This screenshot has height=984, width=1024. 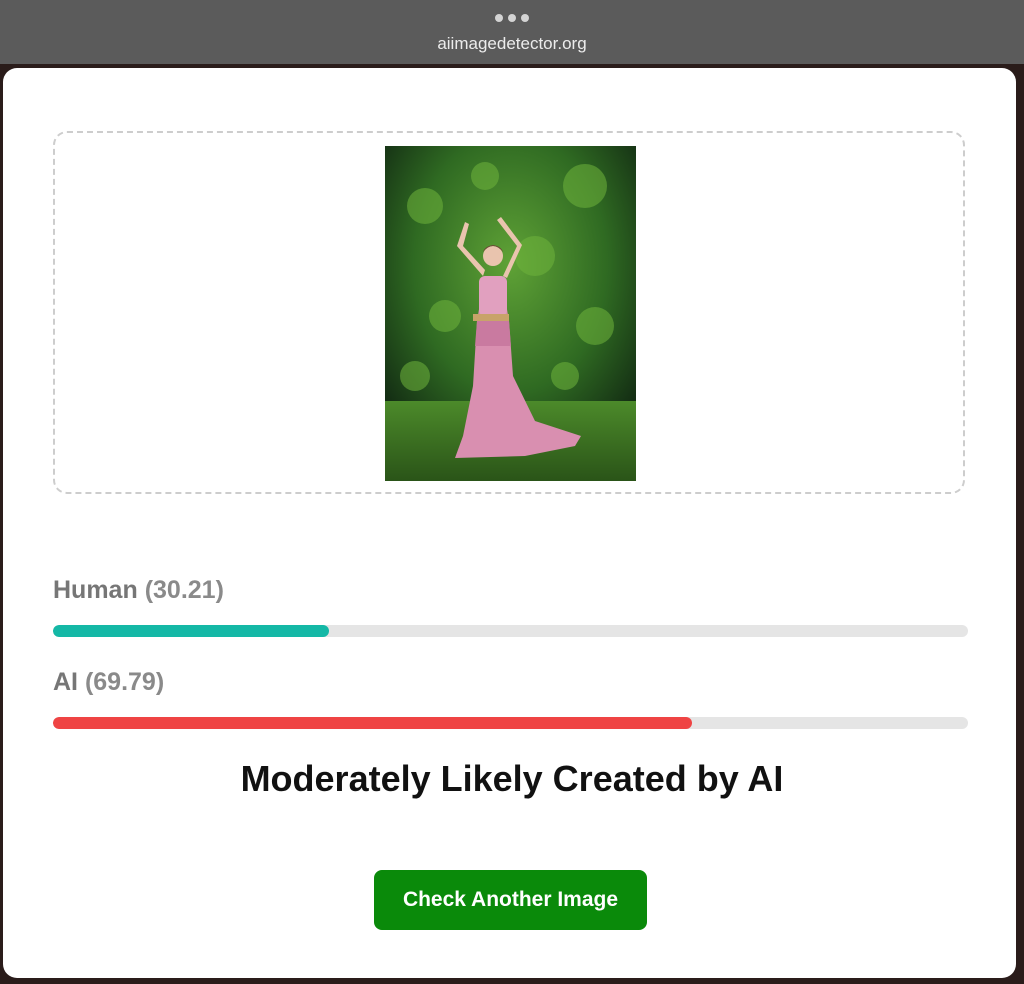 I want to click on ai-label-text: AI, so click(x=65, y=682).